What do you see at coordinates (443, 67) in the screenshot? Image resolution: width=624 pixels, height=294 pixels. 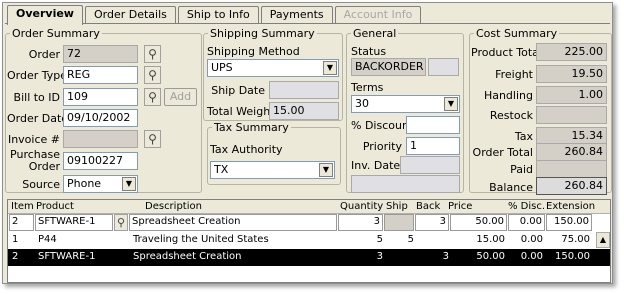 I see `status-extra-field` at bounding box center [443, 67].